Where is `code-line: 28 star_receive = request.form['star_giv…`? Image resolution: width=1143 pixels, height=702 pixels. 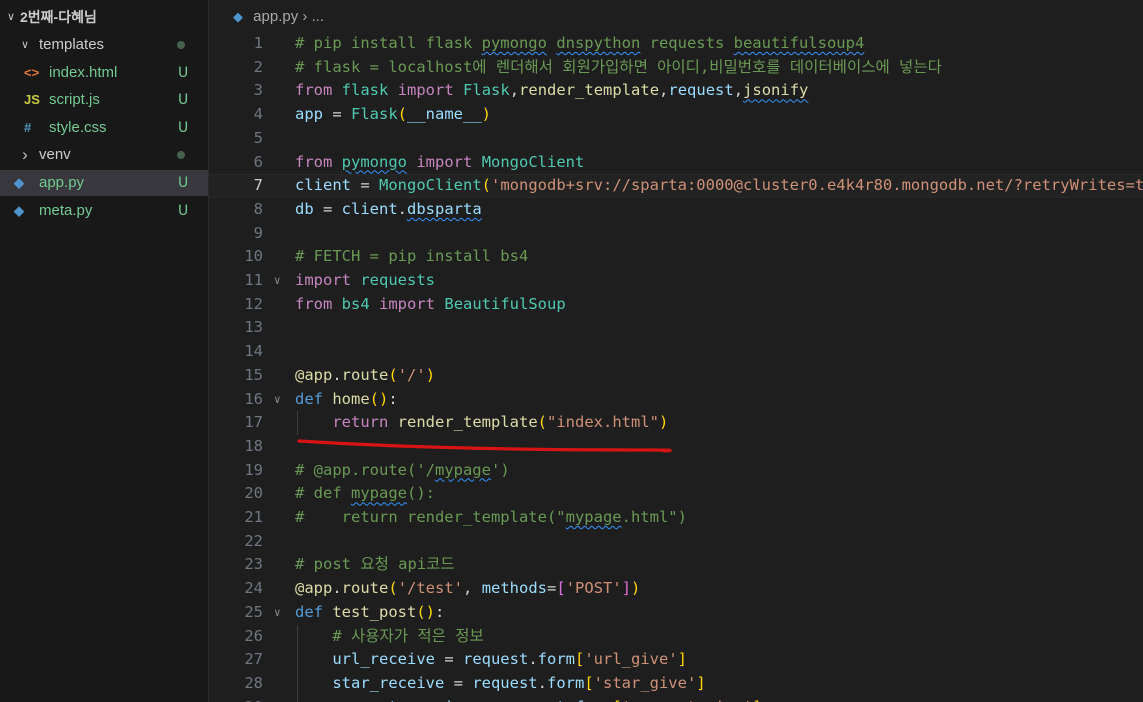
code-line: 28 star_receive = request.form['star_giv… is located at coordinates (676, 683).